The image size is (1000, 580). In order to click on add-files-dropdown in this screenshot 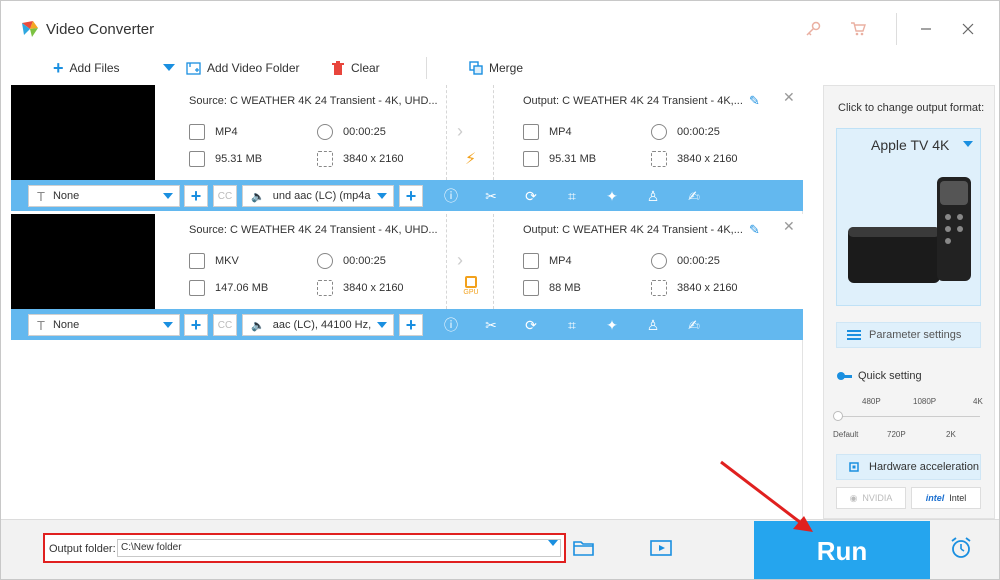, I will do `click(169, 68)`.